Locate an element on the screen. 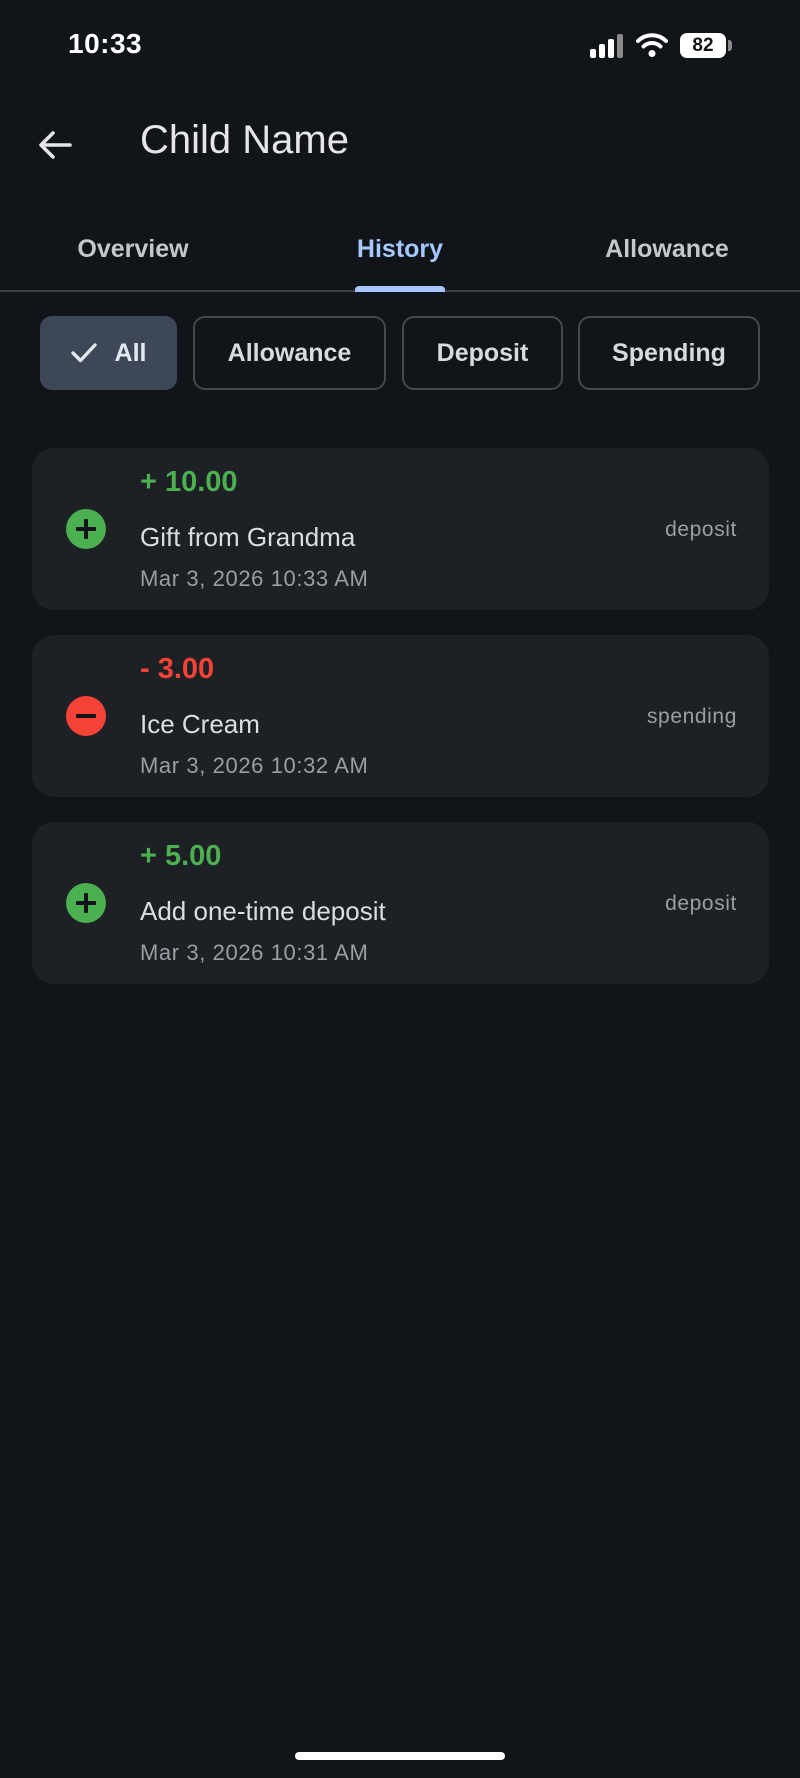 The width and height of the screenshot is (800, 1778). filter-chip-all: All is located at coordinates (108, 353).